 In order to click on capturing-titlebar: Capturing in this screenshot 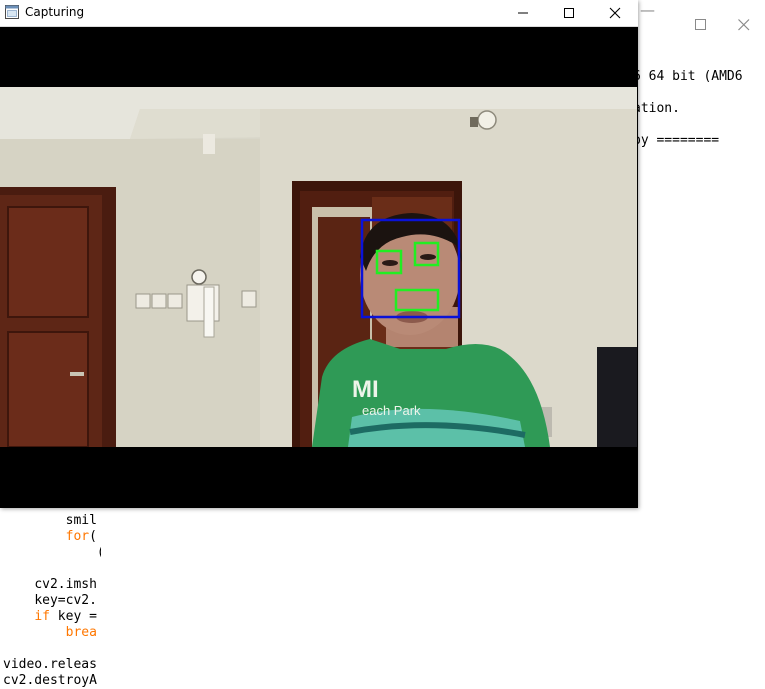, I will do `click(319, 13)`.